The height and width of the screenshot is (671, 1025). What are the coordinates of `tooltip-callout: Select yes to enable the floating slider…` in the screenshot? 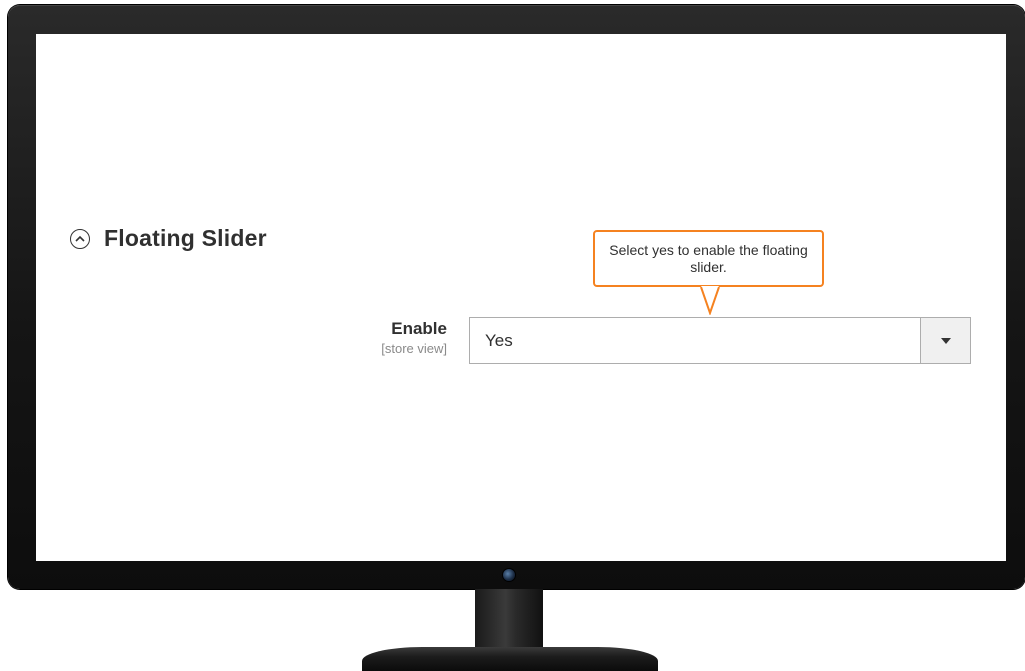 It's located at (708, 258).